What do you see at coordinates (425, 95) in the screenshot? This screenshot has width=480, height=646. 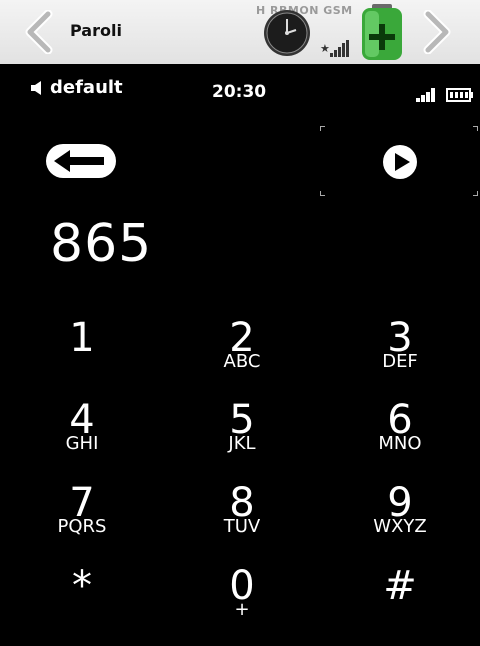 I see `signal-bars-icon` at bounding box center [425, 95].